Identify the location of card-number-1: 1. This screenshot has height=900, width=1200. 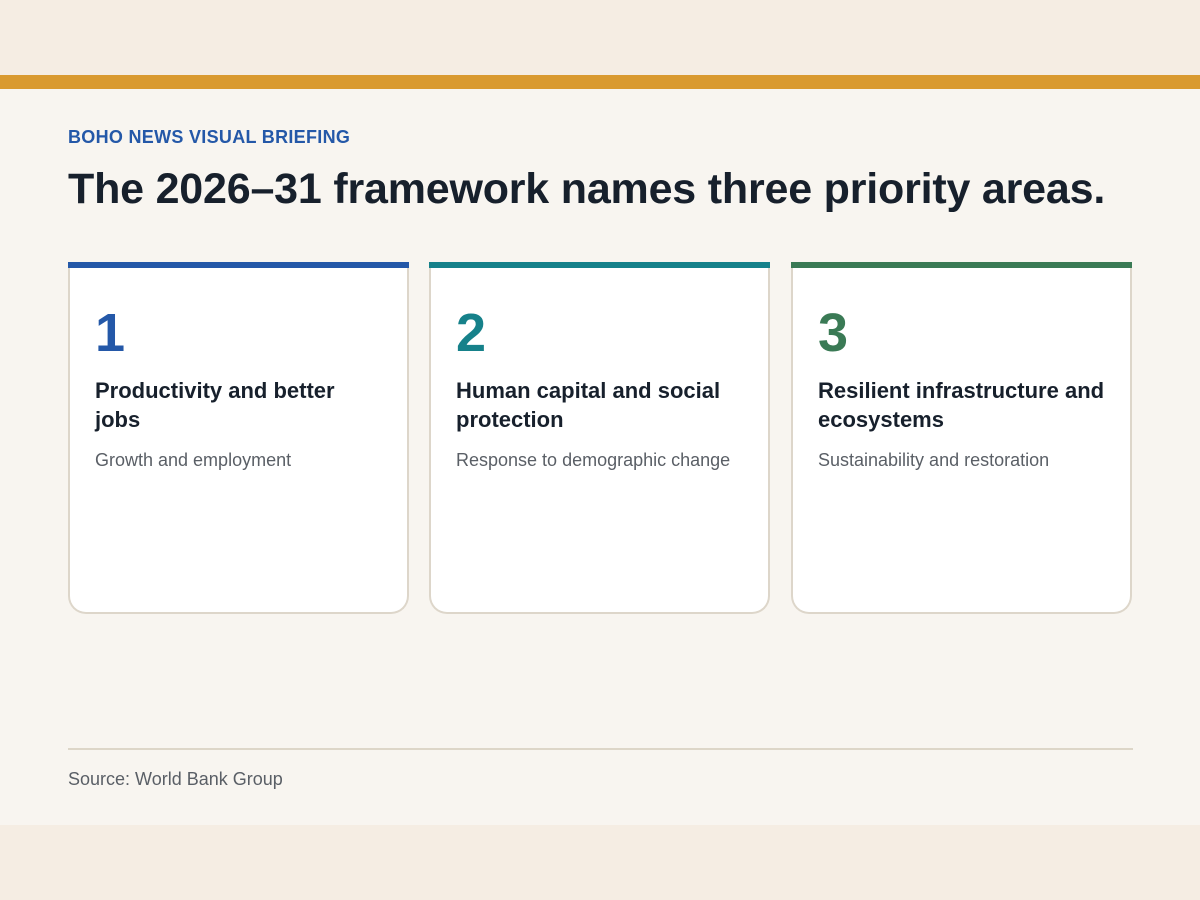
(110, 333).